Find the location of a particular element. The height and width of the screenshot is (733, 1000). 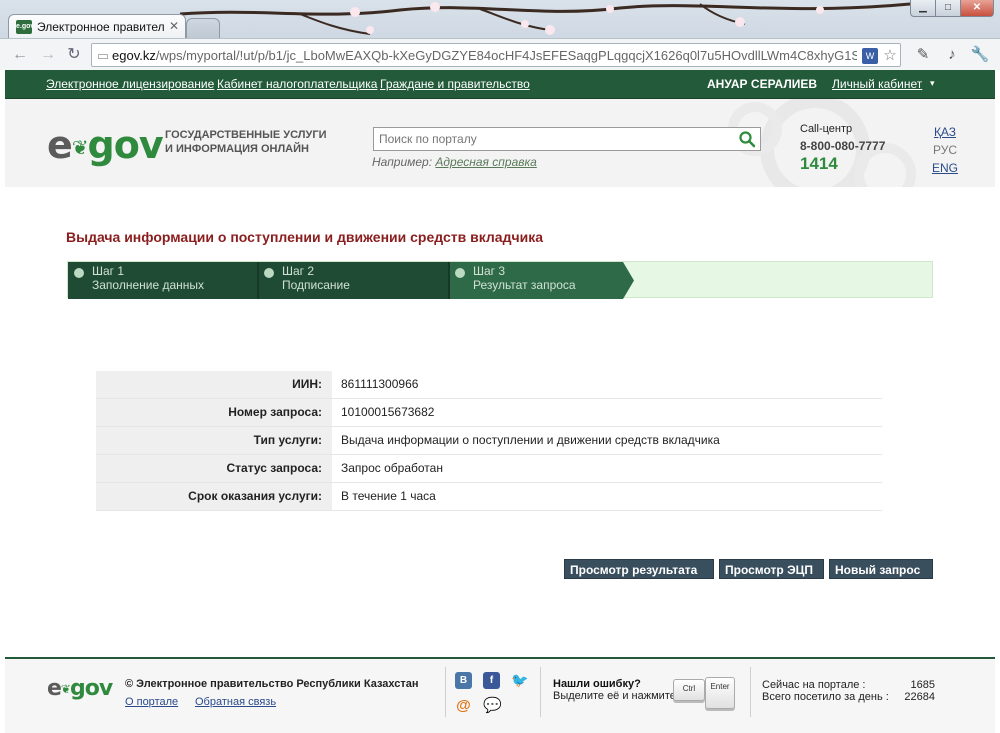

view-eds-button: Просмотр ЭЦП is located at coordinates (771, 569).